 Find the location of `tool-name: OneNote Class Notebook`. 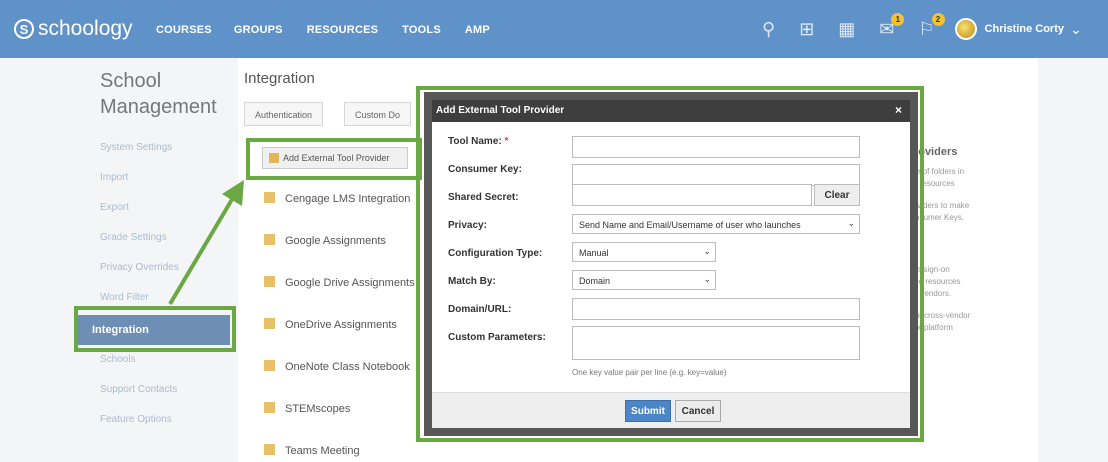

tool-name: OneNote Class Notebook is located at coordinates (347, 367).